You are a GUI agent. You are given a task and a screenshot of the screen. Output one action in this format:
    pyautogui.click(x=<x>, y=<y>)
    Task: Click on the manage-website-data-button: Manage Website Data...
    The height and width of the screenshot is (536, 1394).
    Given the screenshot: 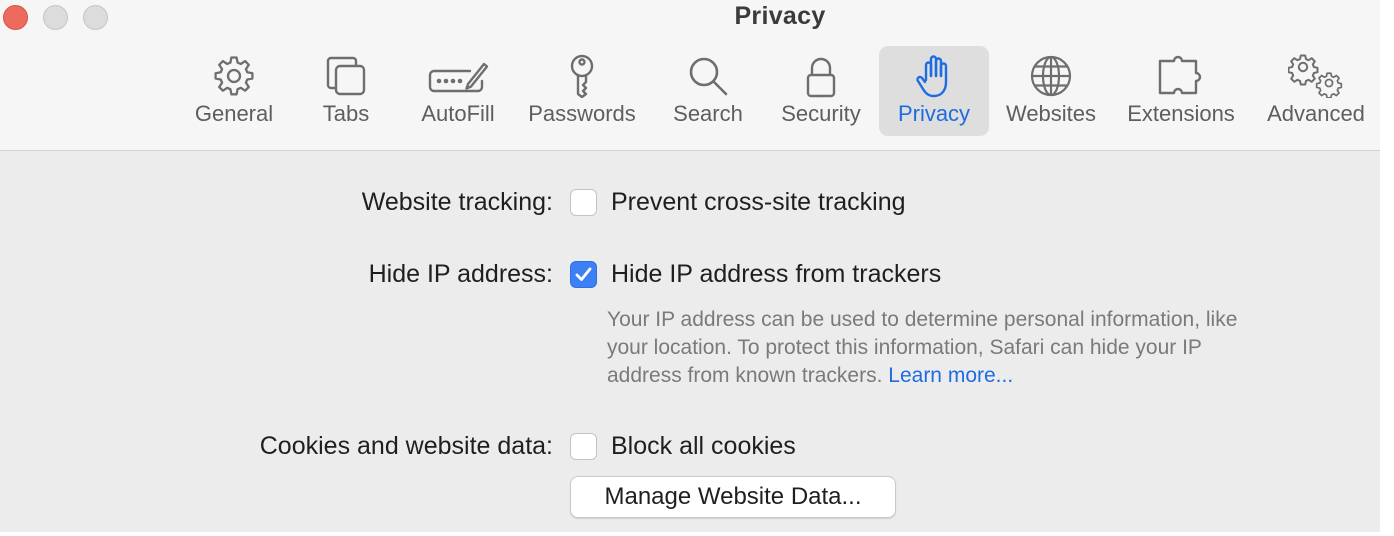 What is the action you would take?
    pyautogui.click(x=733, y=497)
    